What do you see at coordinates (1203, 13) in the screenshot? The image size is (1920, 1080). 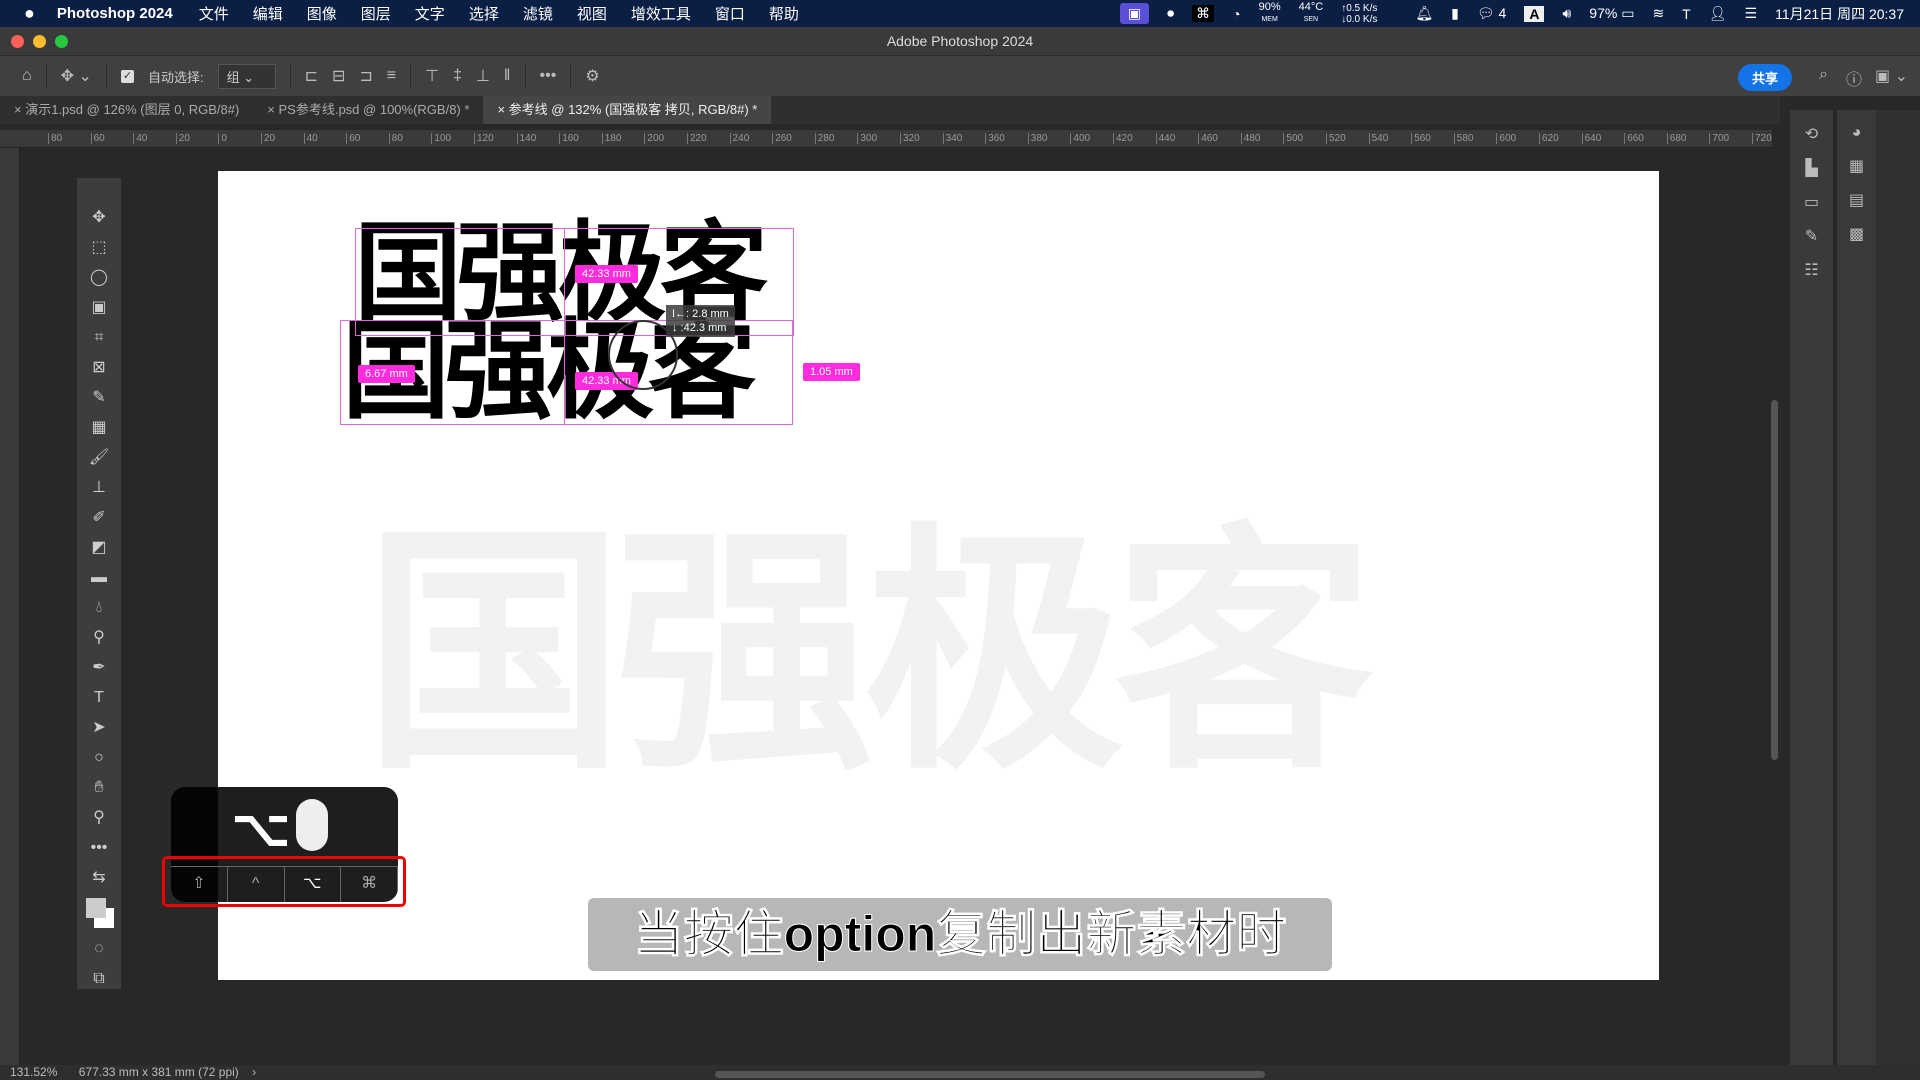 I see `command-icon: ⌘` at bounding box center [1203, 13].